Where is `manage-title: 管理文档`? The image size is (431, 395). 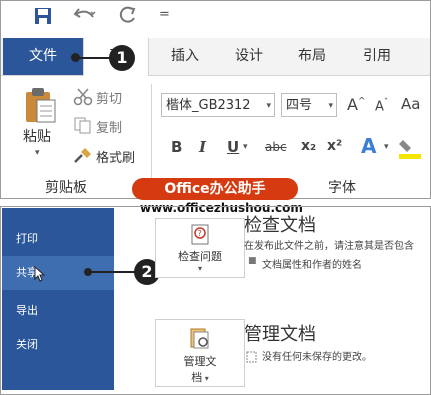
manage-title: 管理文档 is located at coordinates (280, 334).